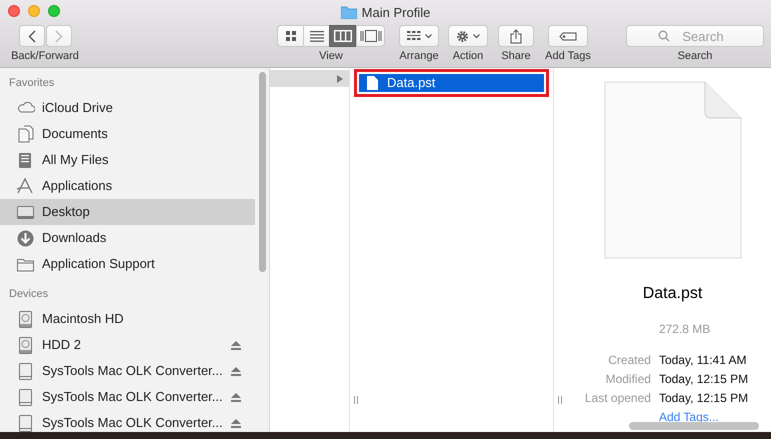  I want to click on search-icon, so click(664, 36).